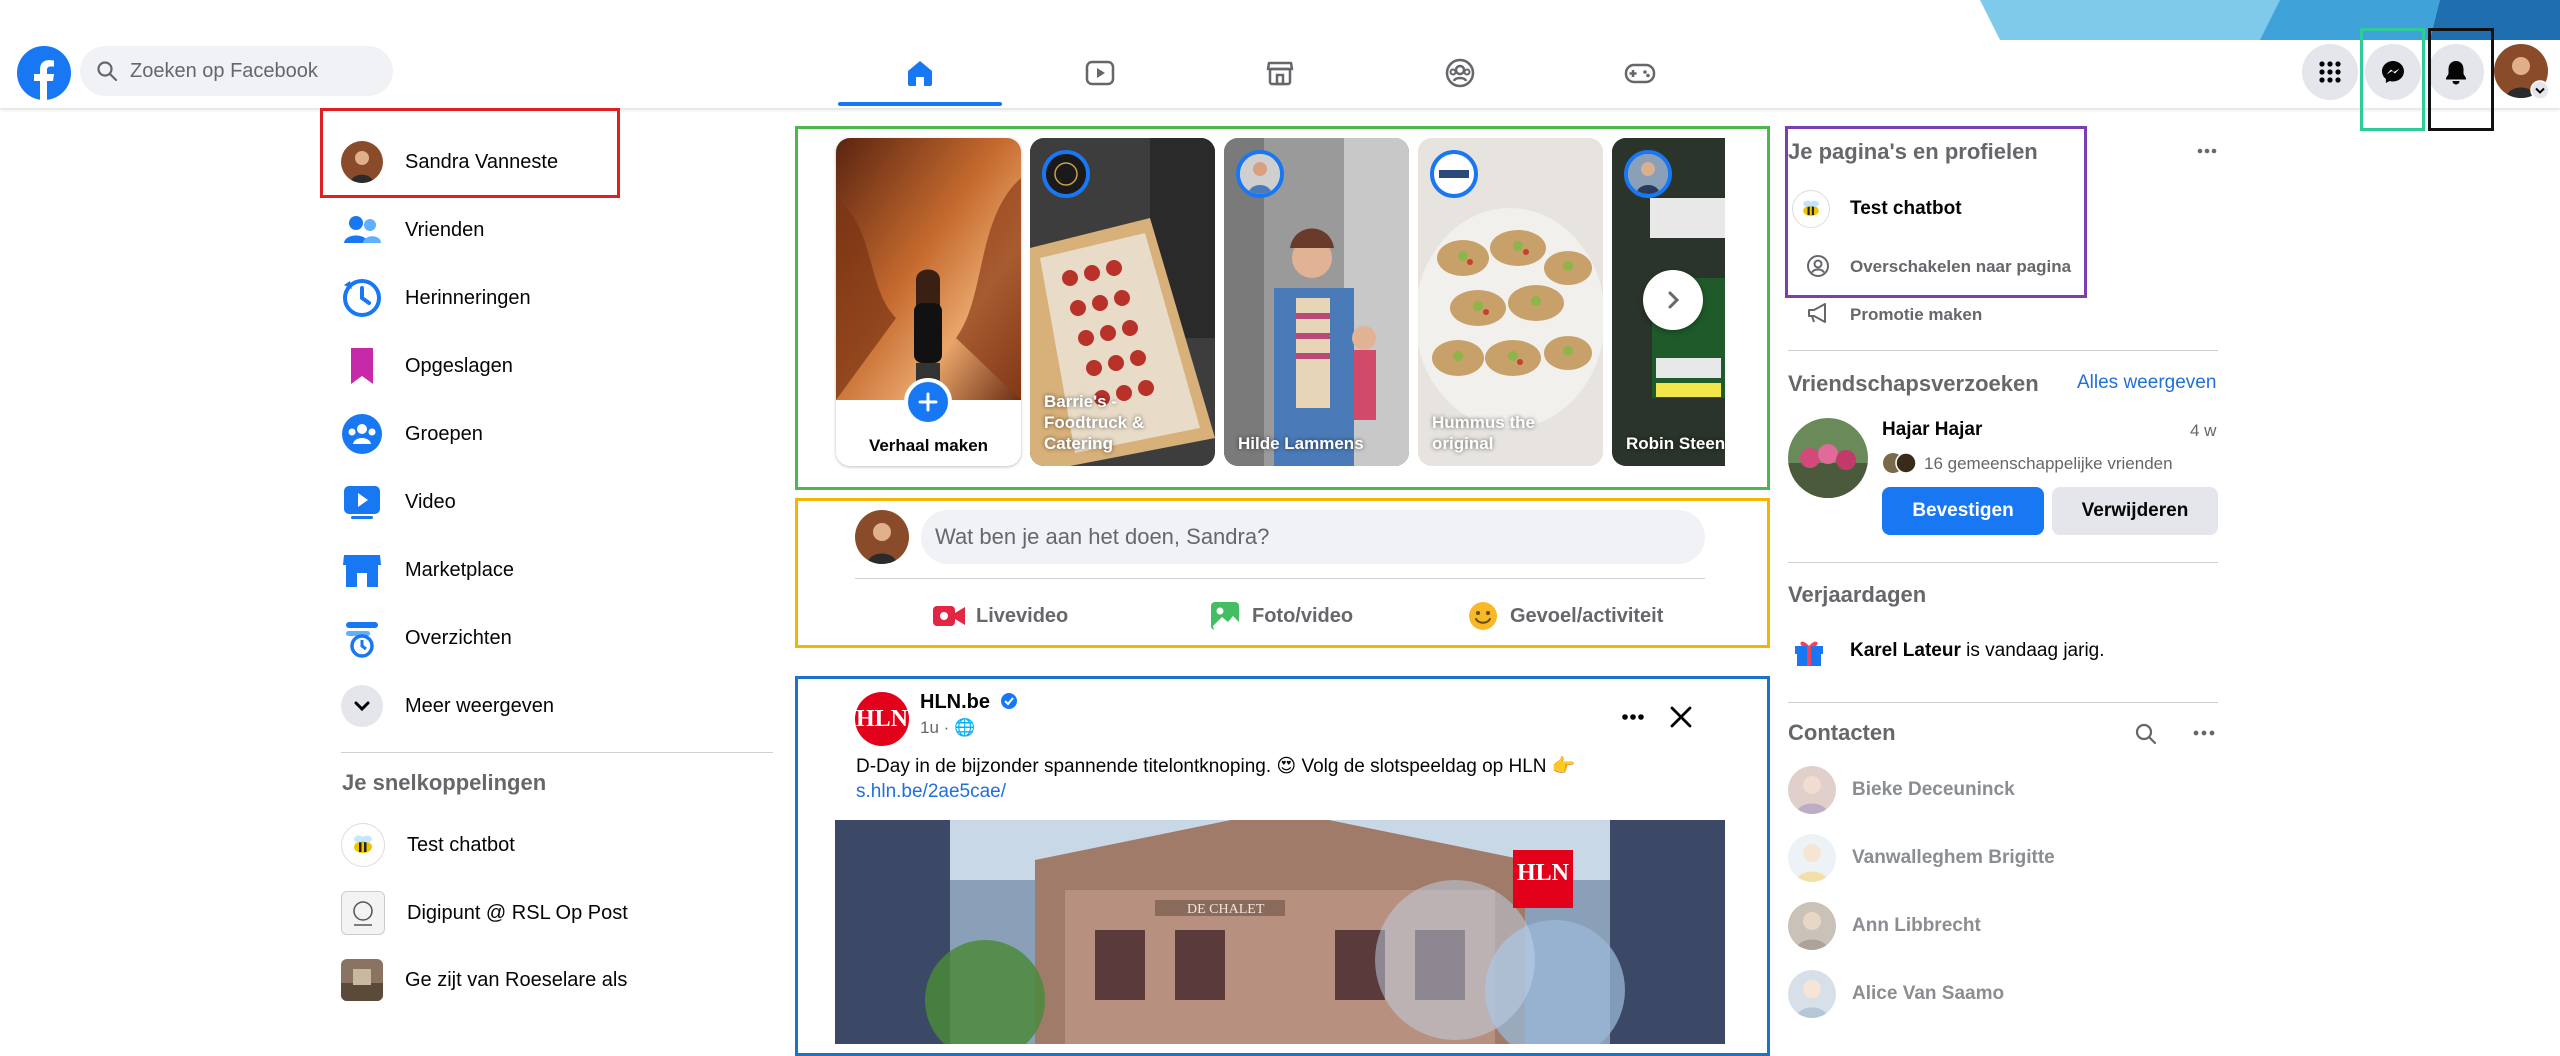 The height and width of the screenshot is (1056, 2560). I want to click on contact-item: Vanwalleghem Brigitte, so click(1921, 858).